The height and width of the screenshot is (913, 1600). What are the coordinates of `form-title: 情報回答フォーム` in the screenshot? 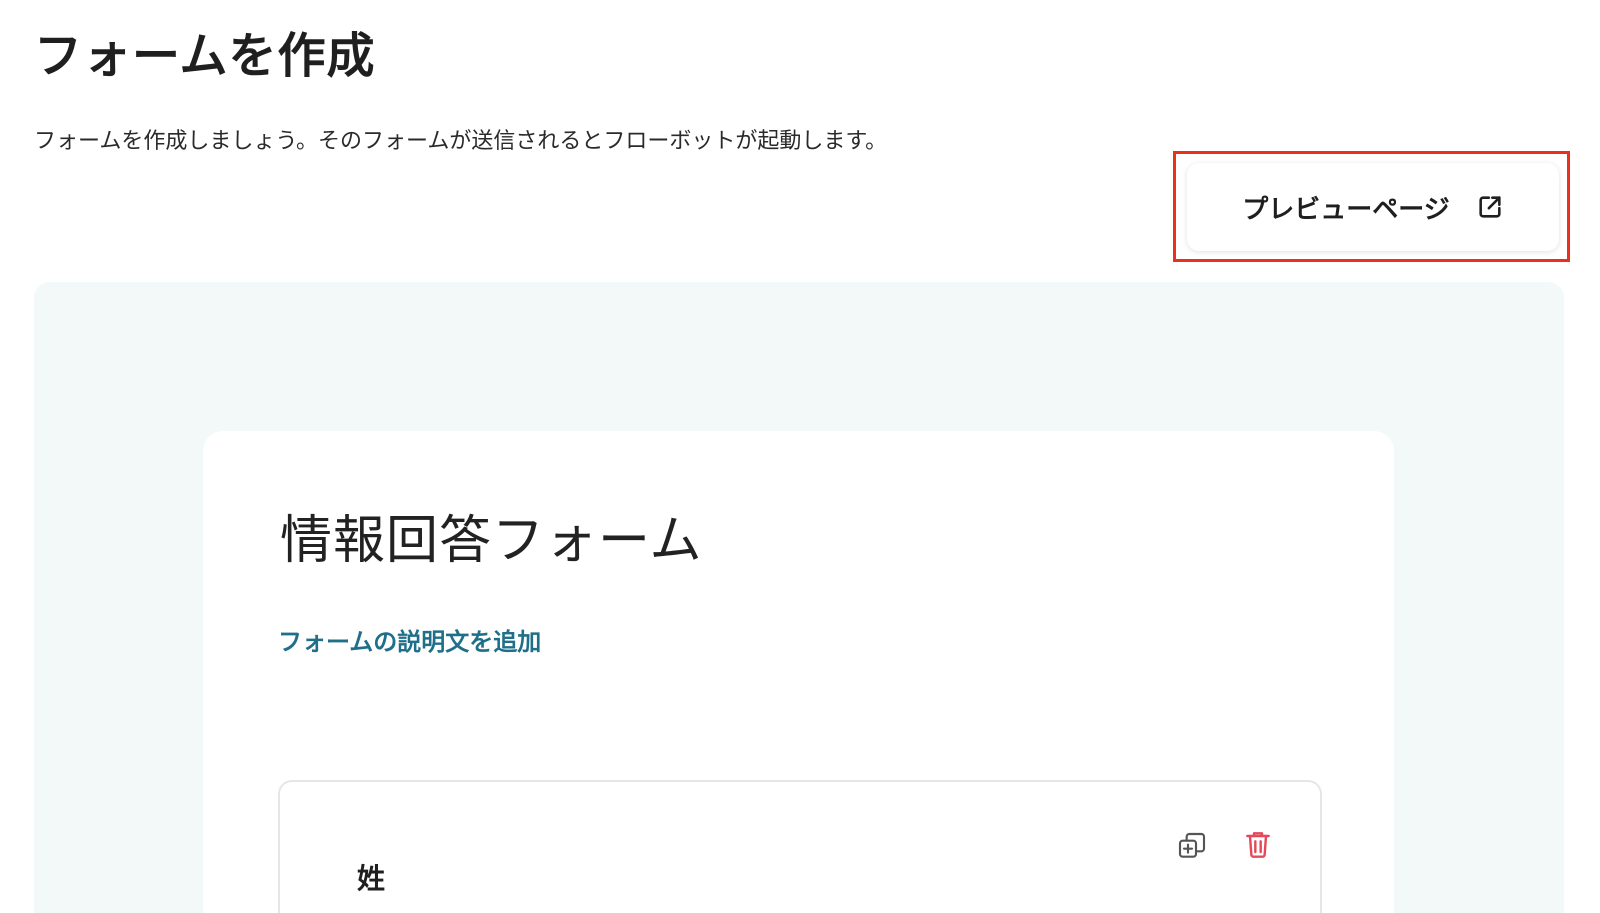 It's located at (491, 541).